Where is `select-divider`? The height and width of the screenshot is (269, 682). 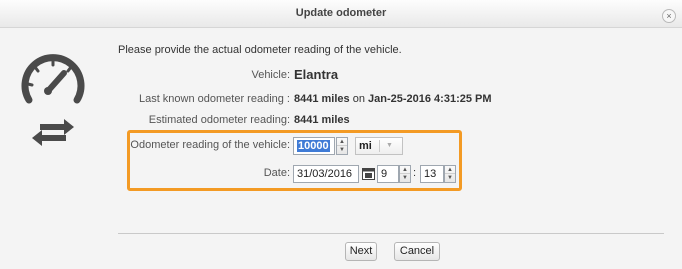 select-divider is located at coordinates (379, 146).